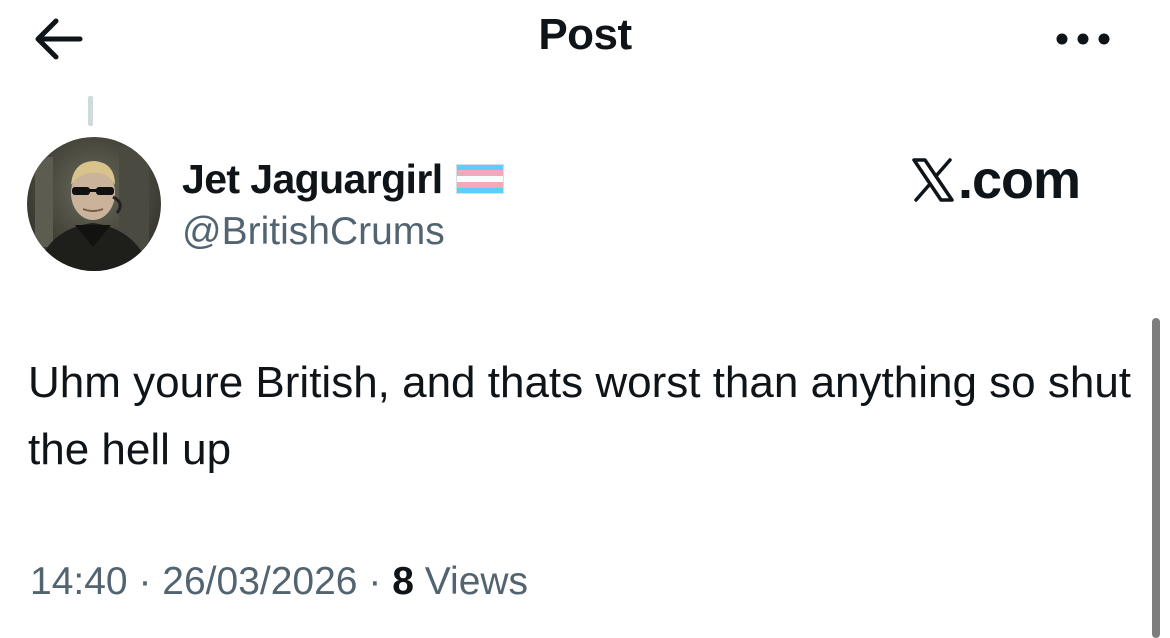  Describe the element at coordinates (933, 180) in the screenshot. I see `x-logo-icon` at that location.